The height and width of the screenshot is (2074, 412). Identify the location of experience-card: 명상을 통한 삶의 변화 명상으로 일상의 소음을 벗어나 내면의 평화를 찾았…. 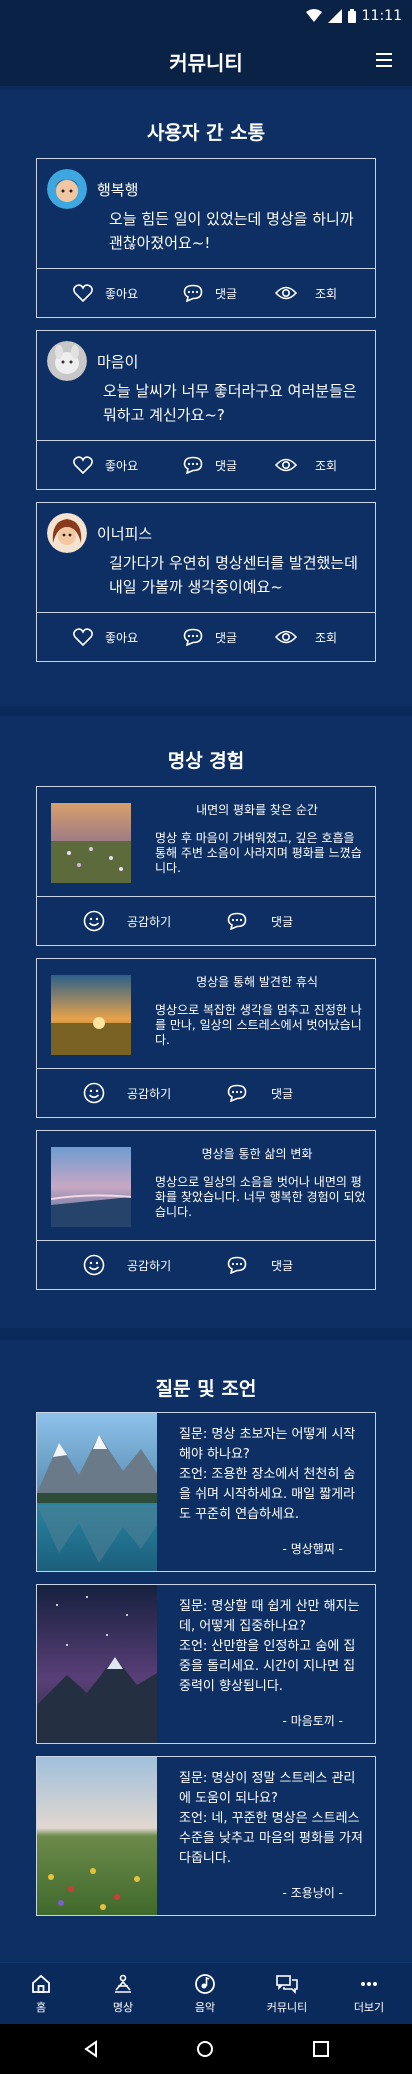
(206, 1210).